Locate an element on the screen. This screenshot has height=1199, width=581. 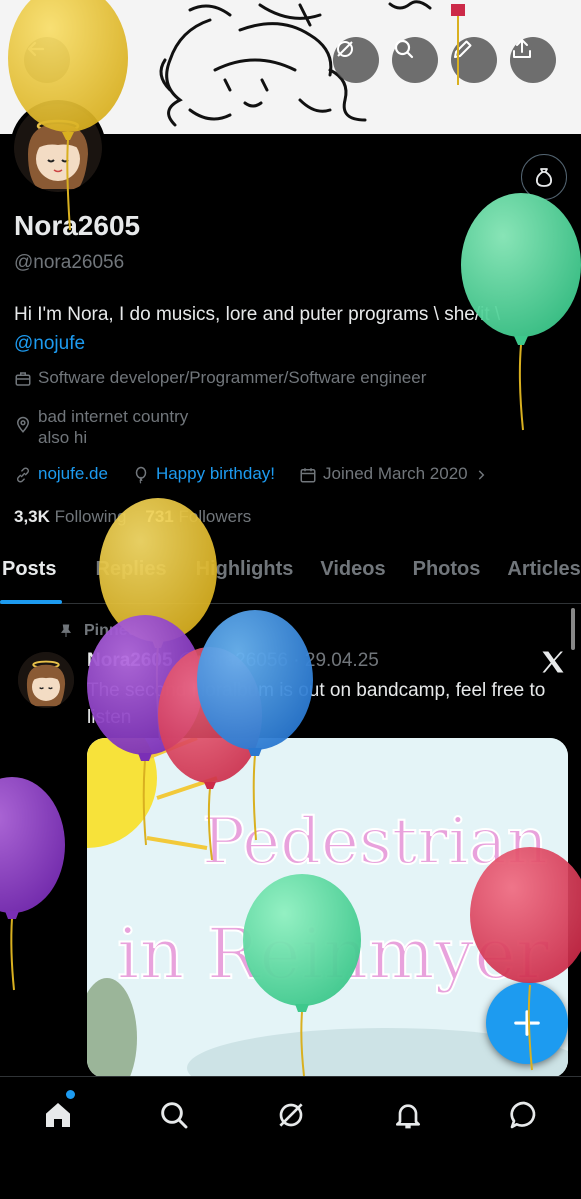
balloon-icon is located at coordinates (141, 475).